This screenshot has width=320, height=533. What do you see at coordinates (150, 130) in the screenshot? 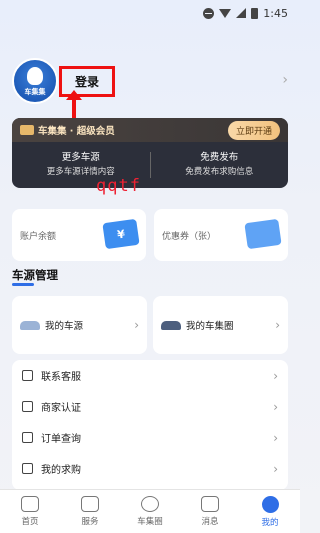
I see `vip-header: 车集集 · 超级会员 立即开通` at bounding box center [150, 130].